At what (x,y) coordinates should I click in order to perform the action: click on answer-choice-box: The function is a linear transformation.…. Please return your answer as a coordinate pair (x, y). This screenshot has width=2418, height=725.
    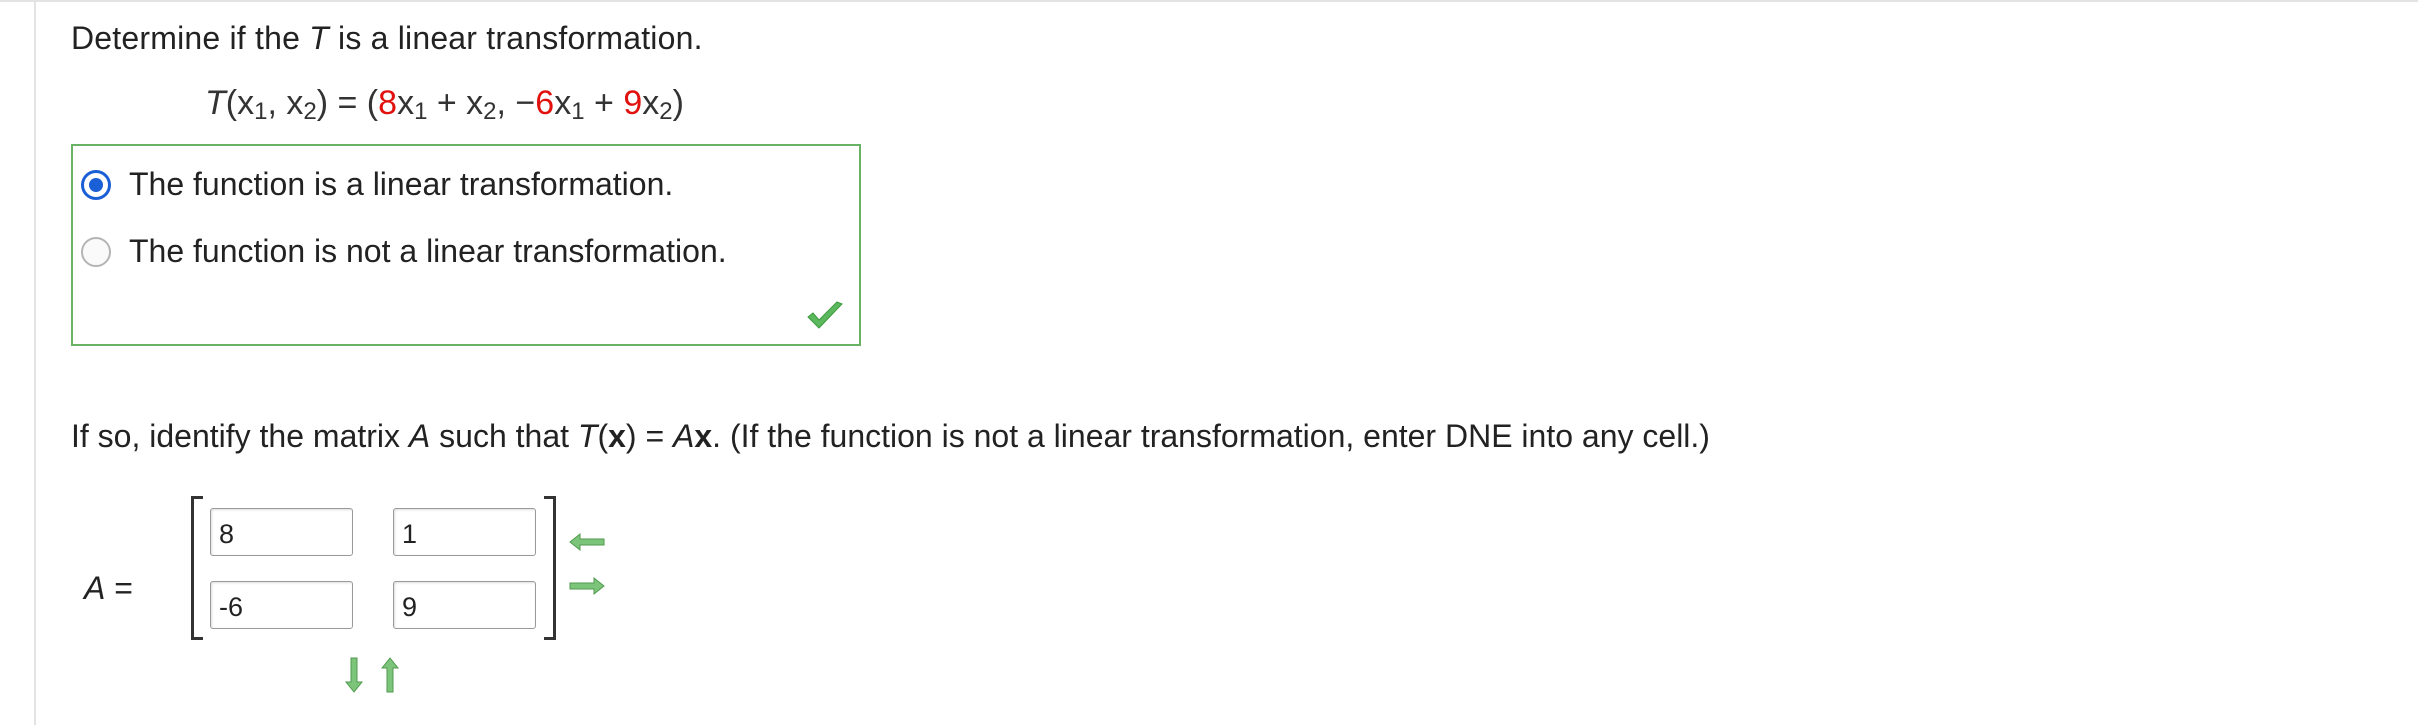
    Looking at the image, I should click on (466, 245).